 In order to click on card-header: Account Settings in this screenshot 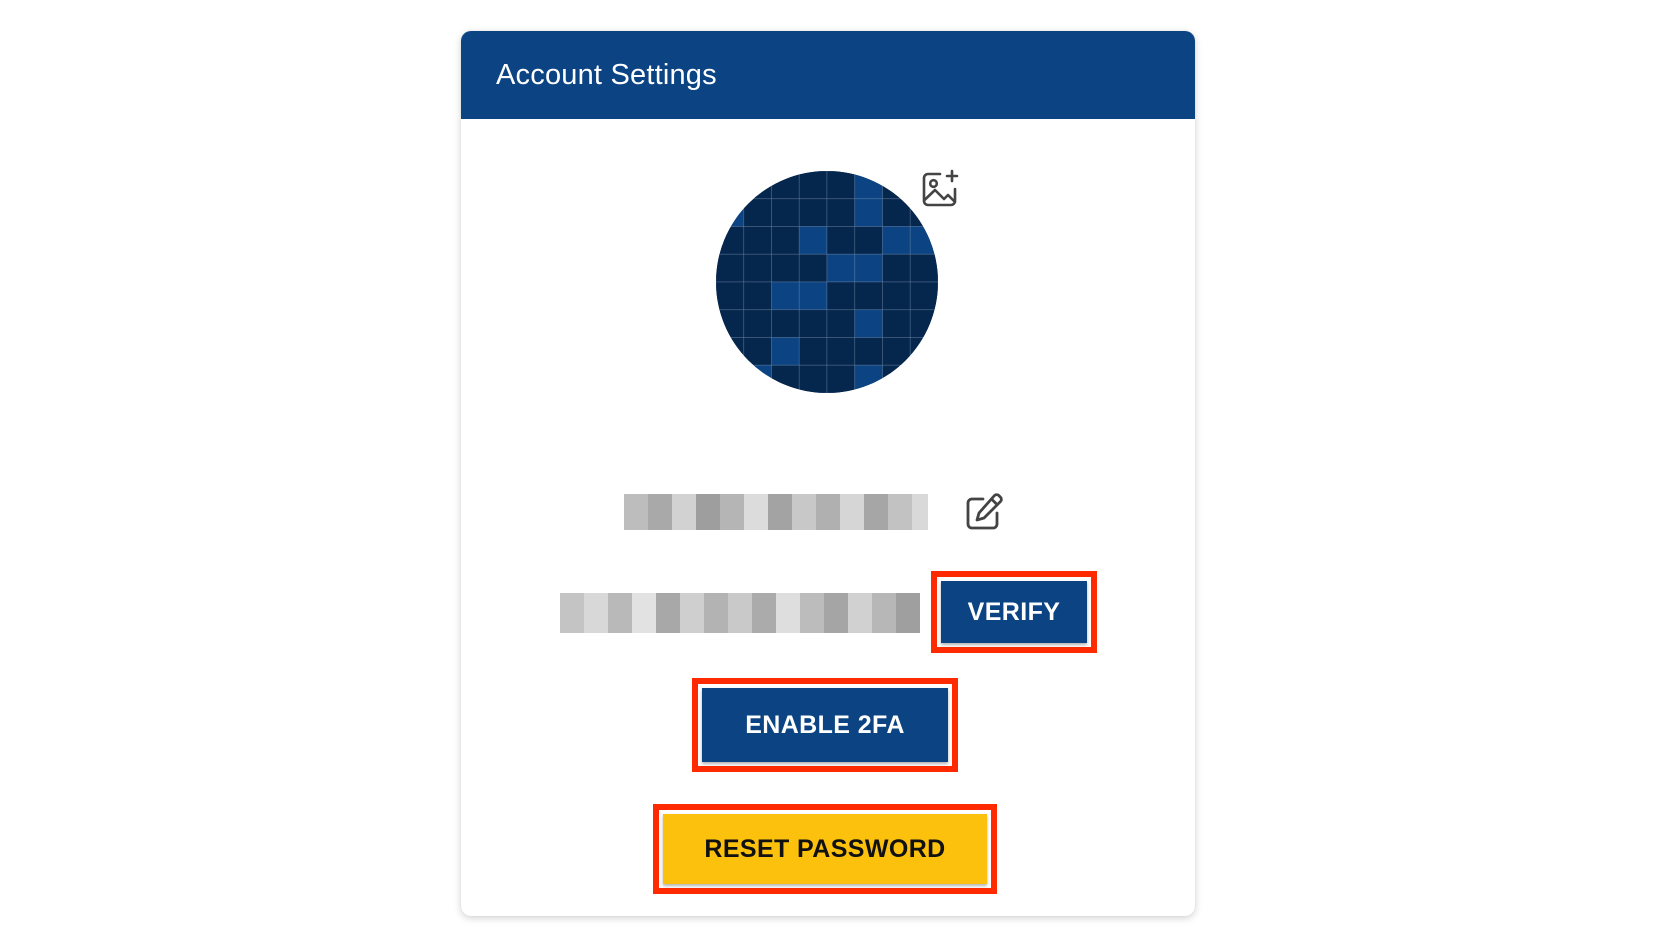, I will do `click(828, 75)`.